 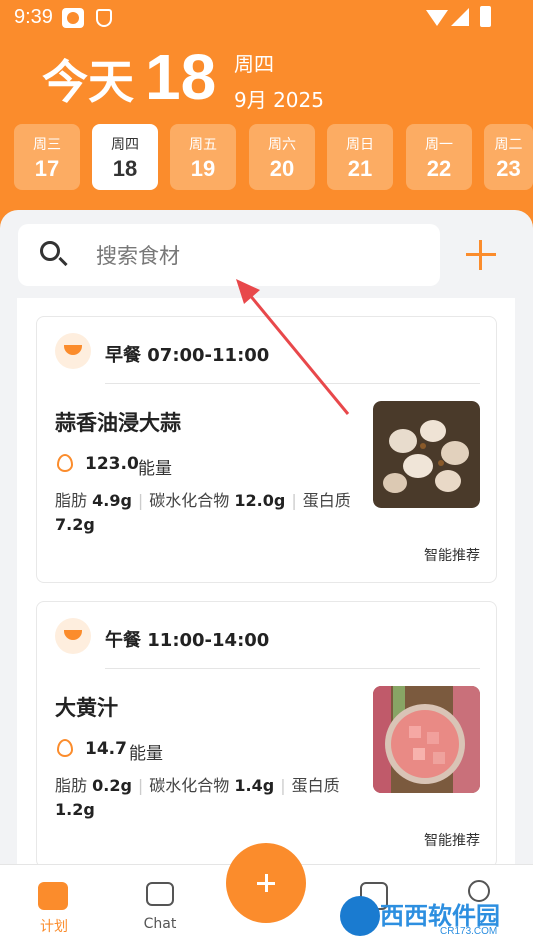 I want to click on add-button, so click(x=266, y=883).